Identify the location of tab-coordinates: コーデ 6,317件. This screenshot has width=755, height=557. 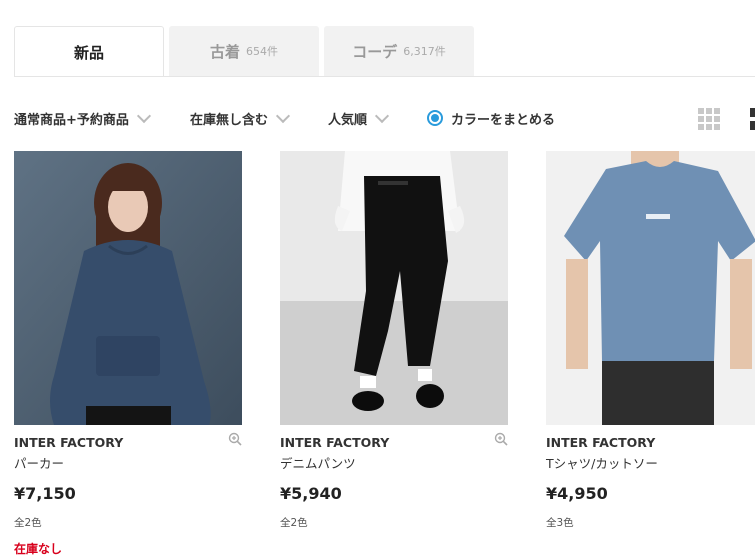
(399, 51).